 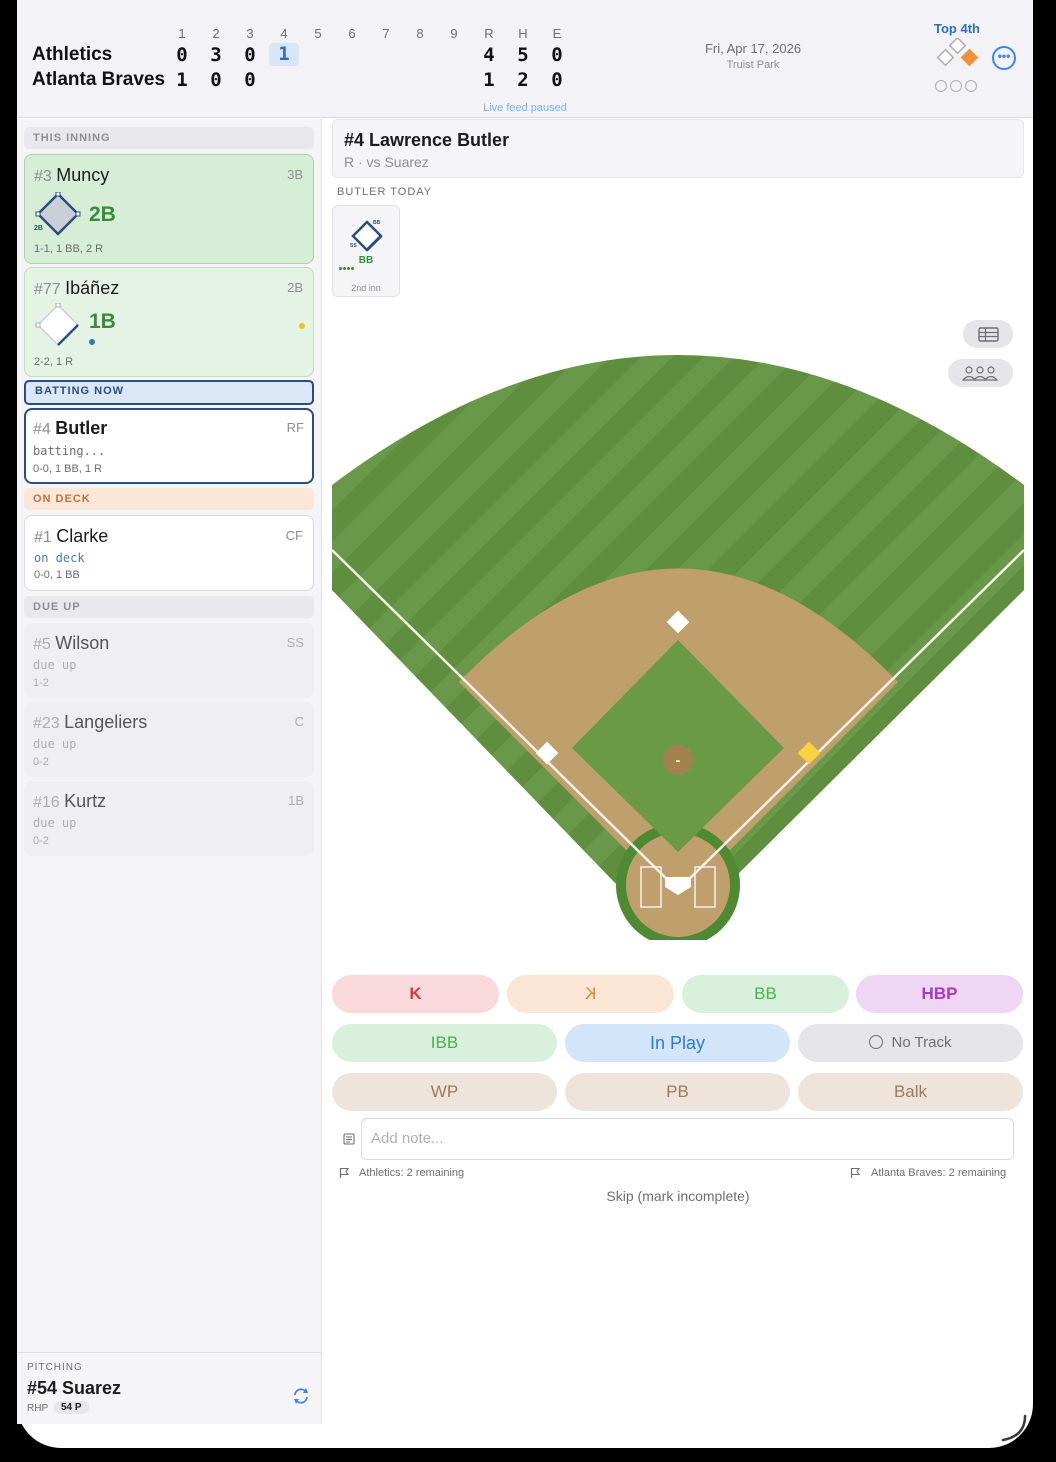 I want to click on no-track-button: No Track, so click(x=910, y=1043).